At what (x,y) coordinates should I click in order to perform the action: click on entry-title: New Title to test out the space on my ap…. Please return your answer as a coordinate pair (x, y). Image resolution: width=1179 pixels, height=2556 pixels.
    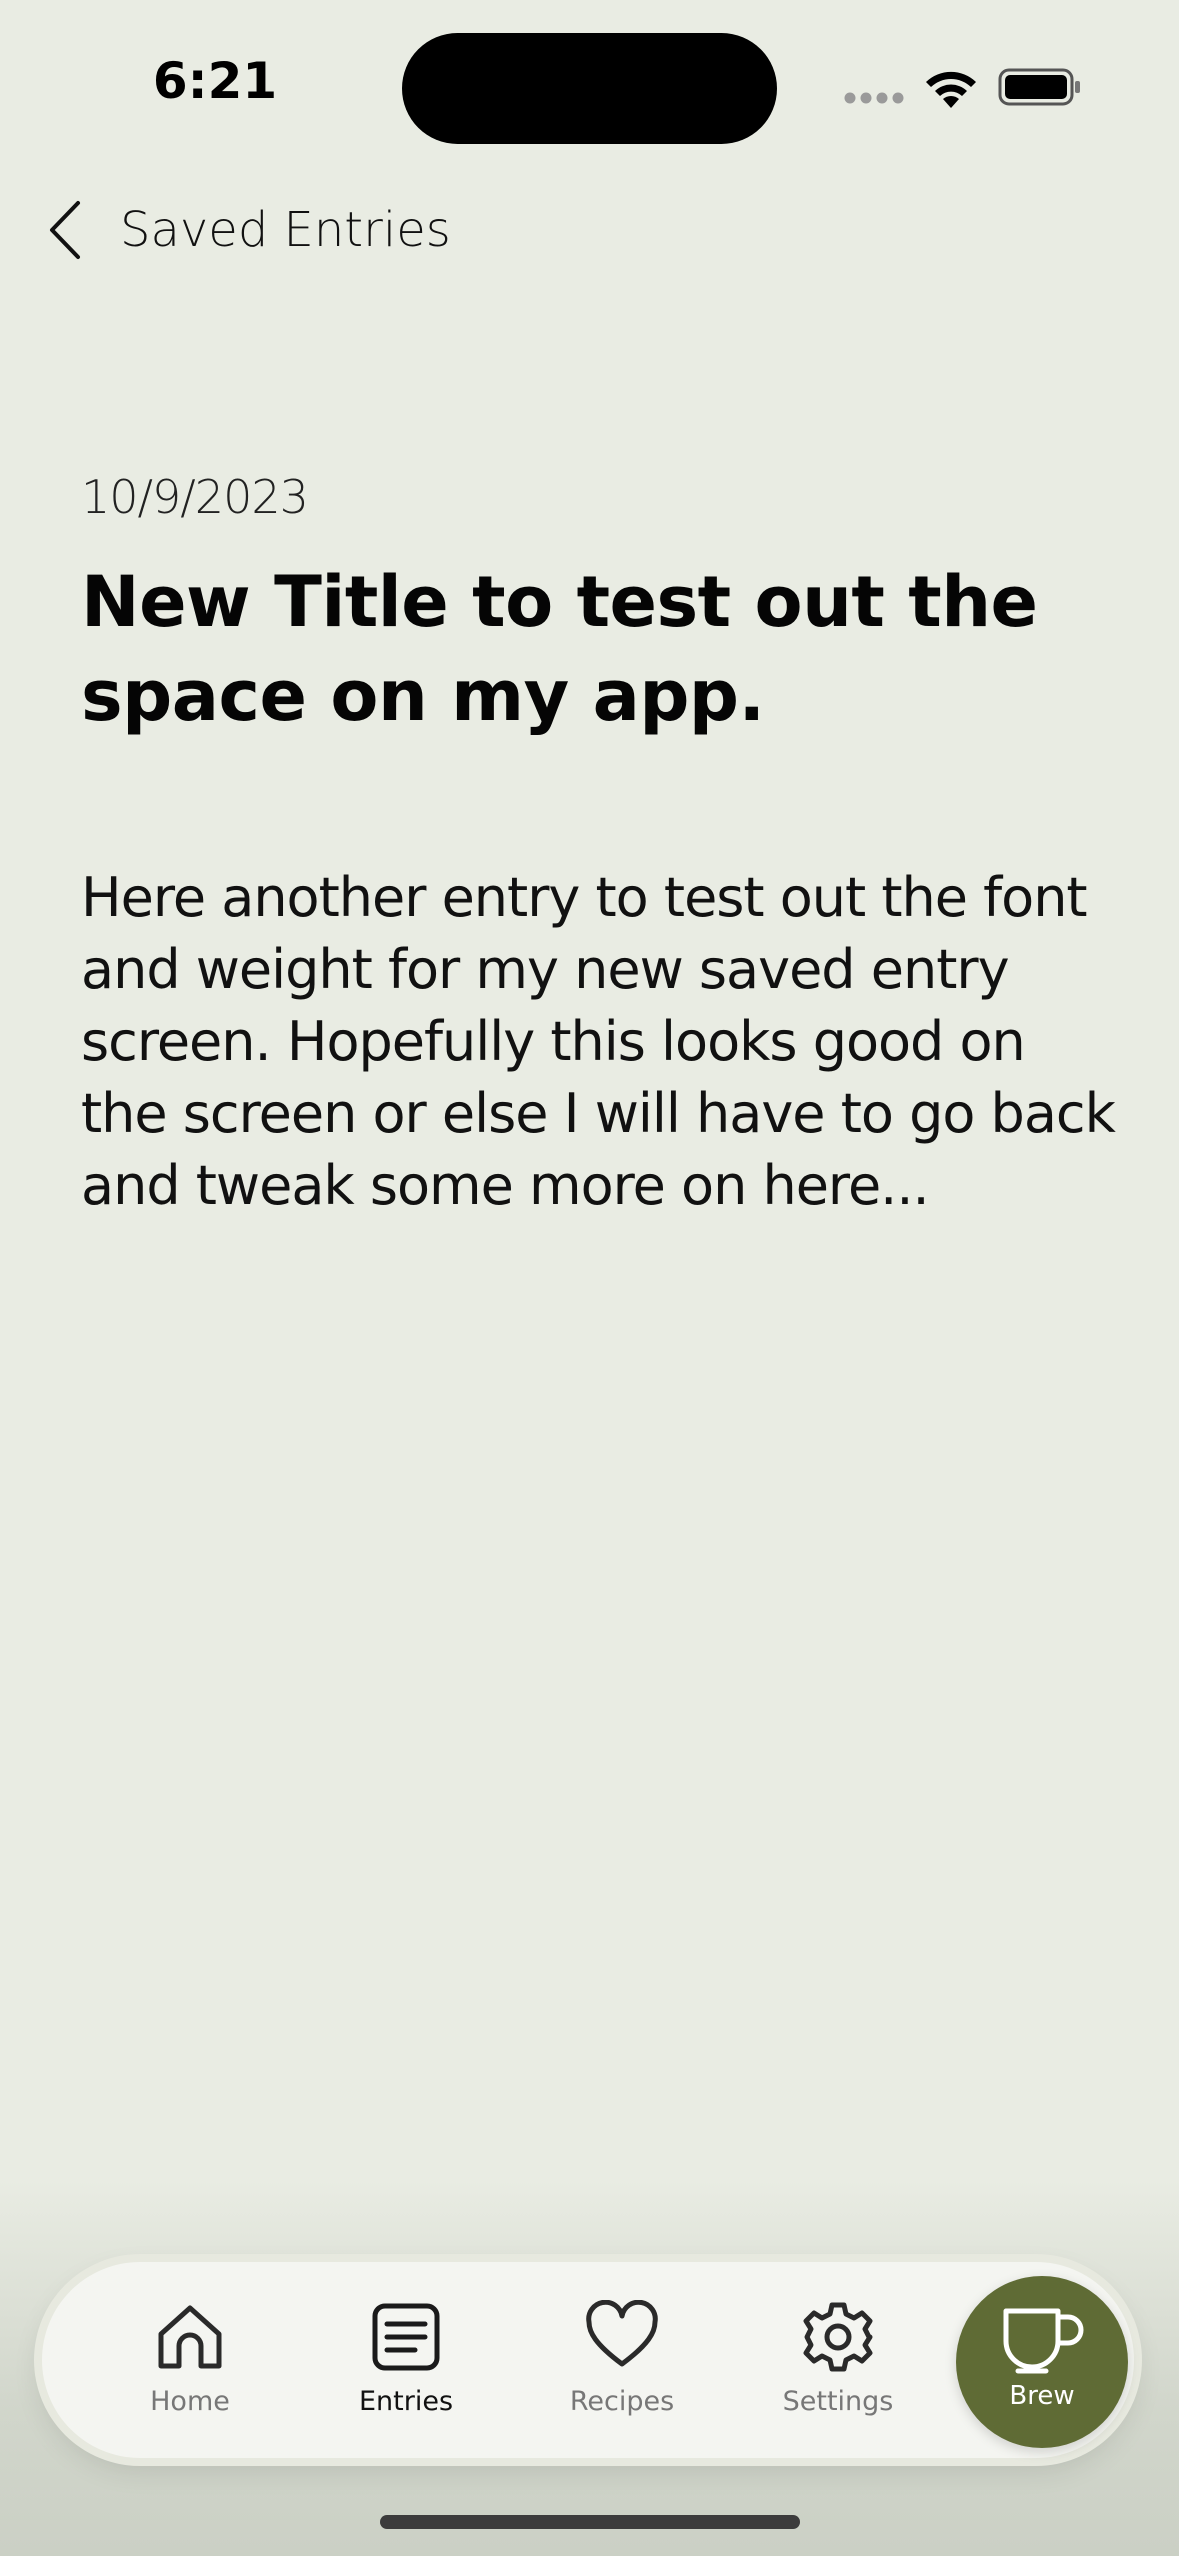
    Looking at the image, I should click on (559, 649).